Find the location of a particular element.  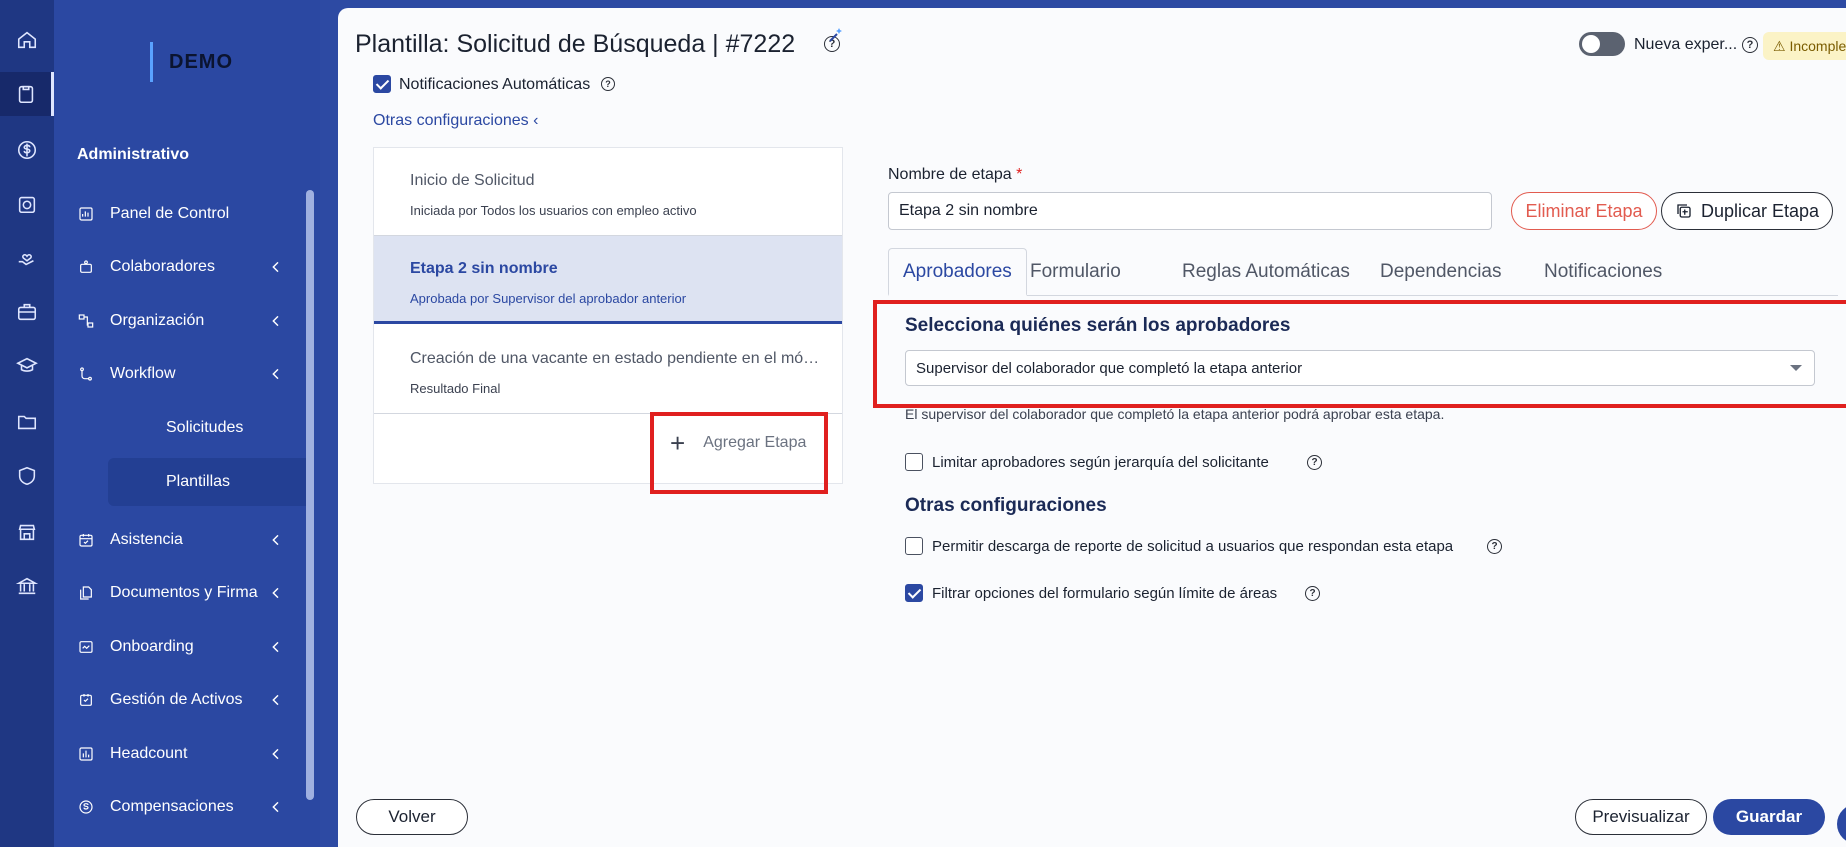

sidebar-item-colaboradores: Colaboradores is located at coordinates (184, 267).